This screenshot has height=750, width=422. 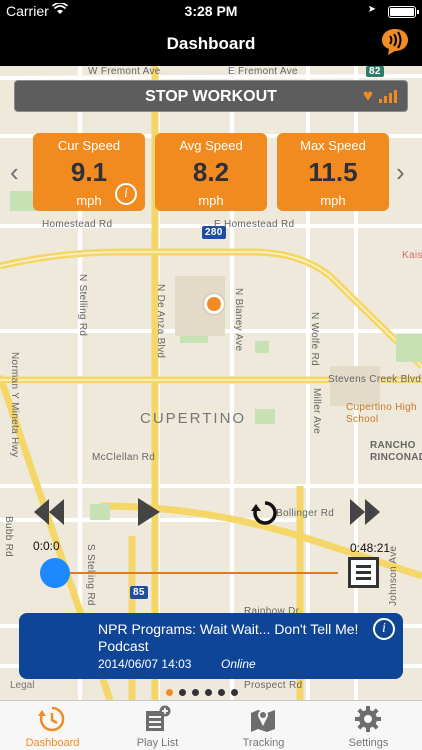 I want to click on street-label: Bollinger Rd, so click(x=305, y=513).